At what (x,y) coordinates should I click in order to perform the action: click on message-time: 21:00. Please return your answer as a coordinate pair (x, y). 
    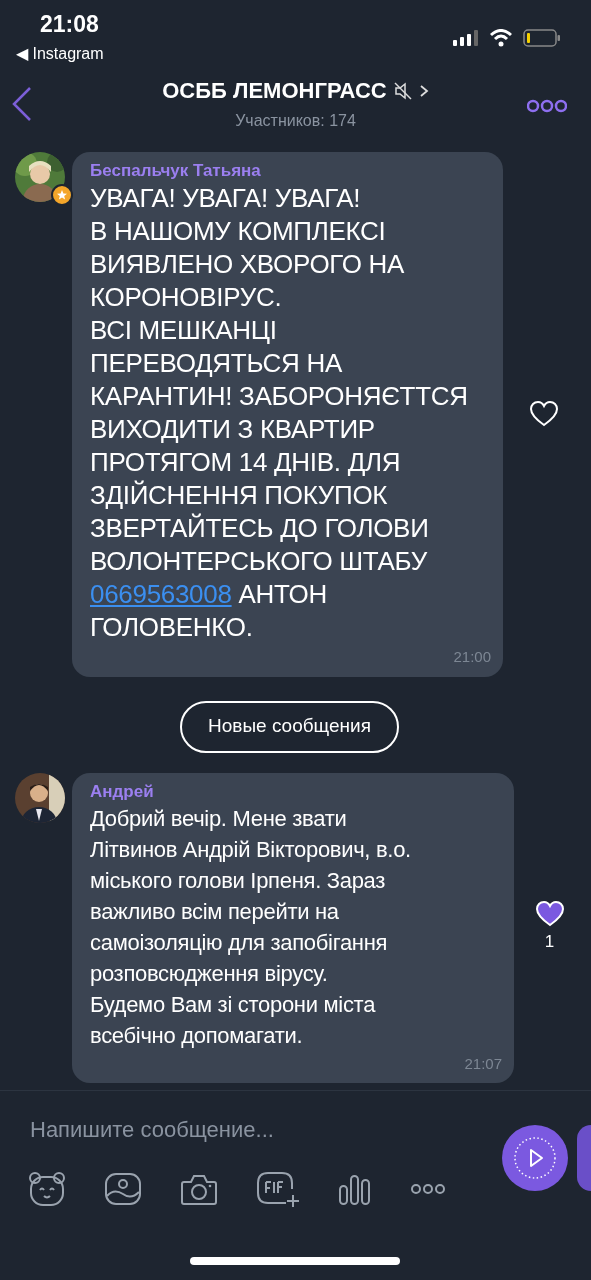
    Looking at the image, I should click on (472, 657).